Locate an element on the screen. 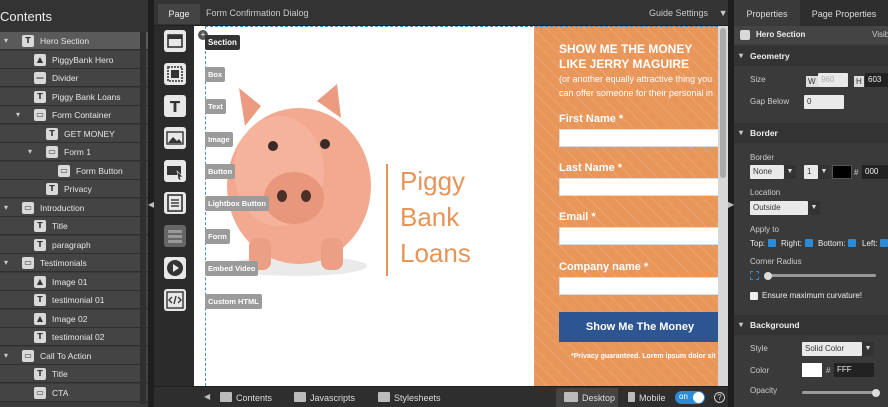 This screenshot has width=888, height=407. form-chip: Form is located at coordinates (217, 236).